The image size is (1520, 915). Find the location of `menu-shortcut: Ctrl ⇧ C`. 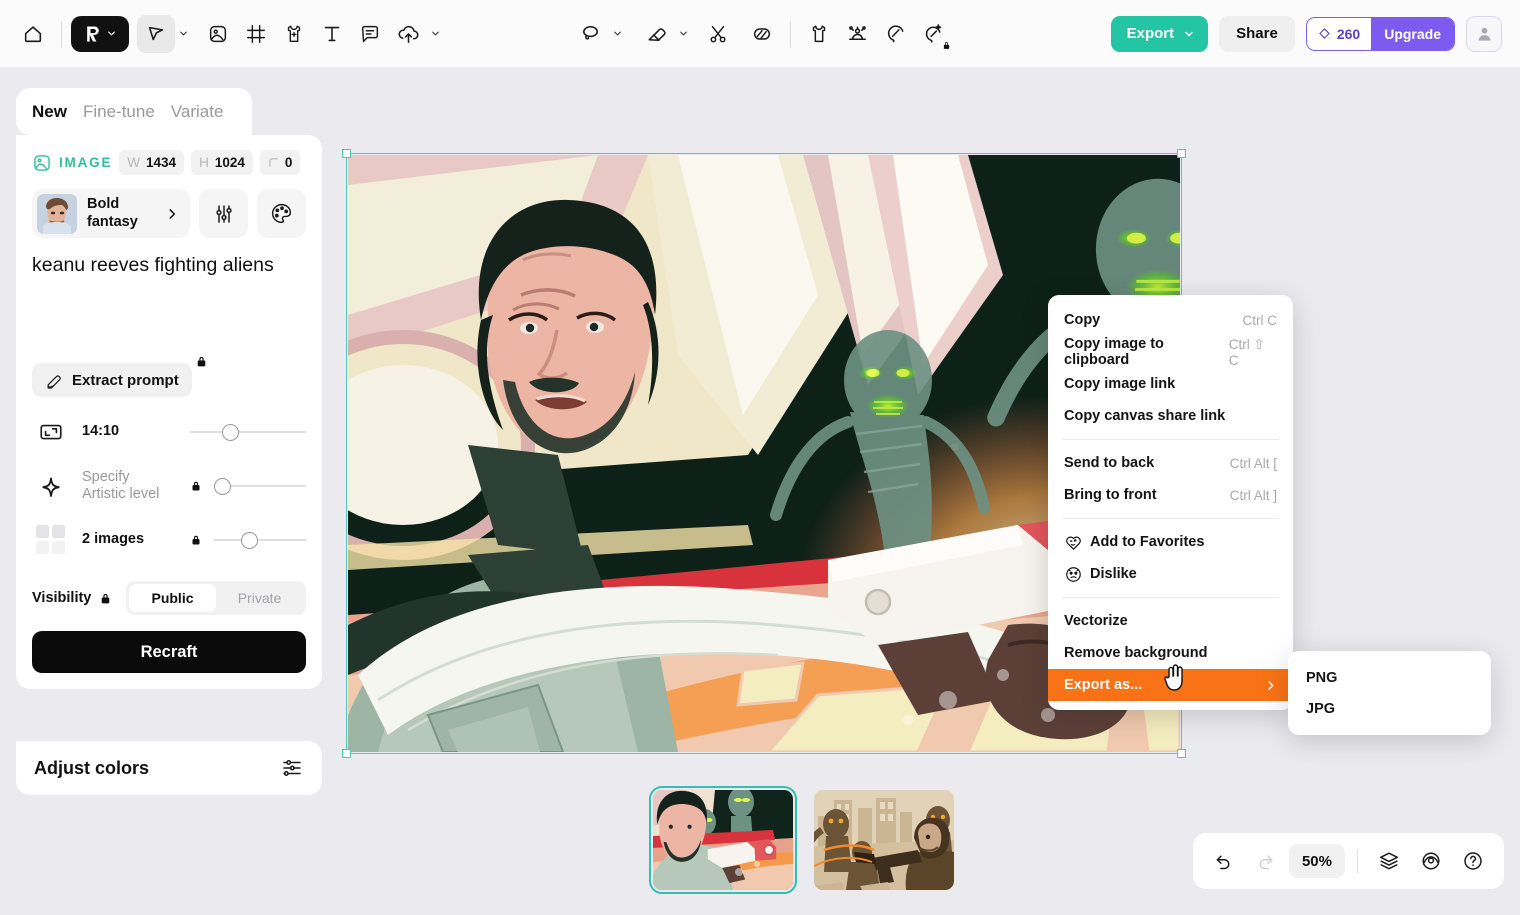

menu-shortcut: Ctrl ⇧ C is located at coordinates (1246, 352).